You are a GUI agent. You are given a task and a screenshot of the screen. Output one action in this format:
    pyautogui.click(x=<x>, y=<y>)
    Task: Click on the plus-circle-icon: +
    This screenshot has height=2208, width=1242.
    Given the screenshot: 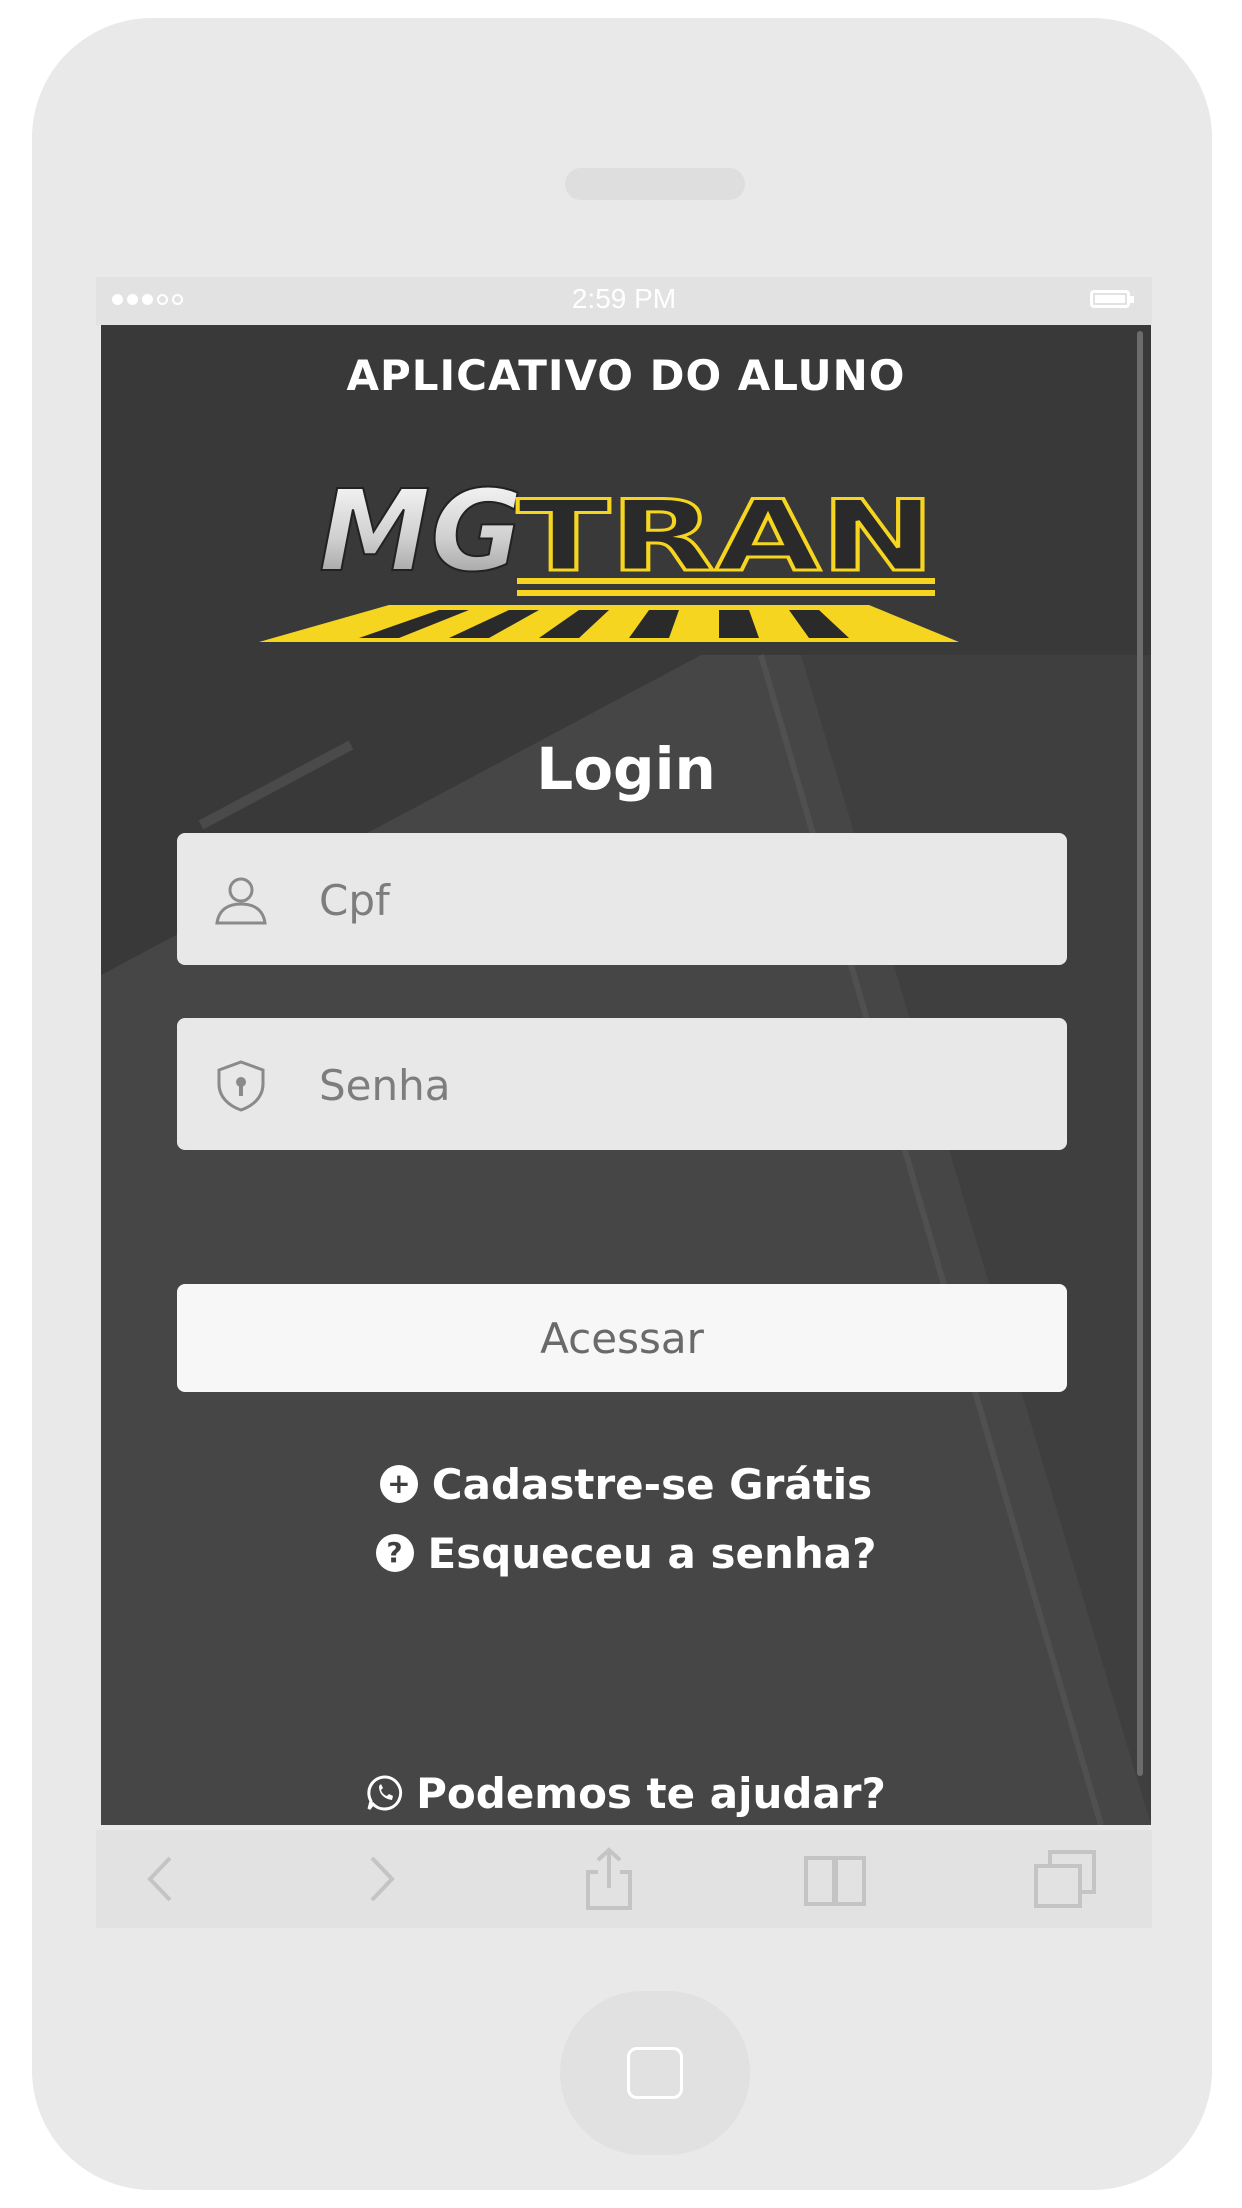 What is the action you would take?
    pyautogui.click(x=398, y=1483)
    